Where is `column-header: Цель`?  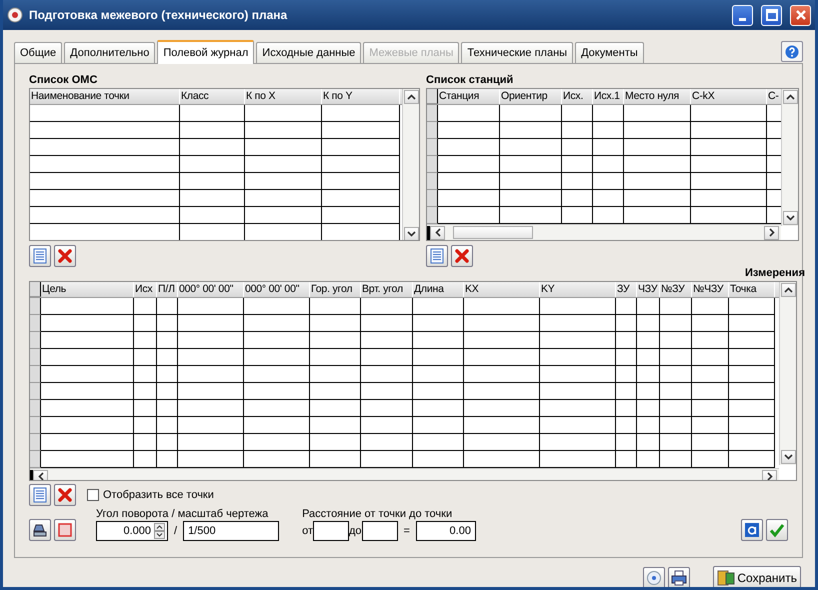 column-header: Цель is located at coordinates (87, 289).